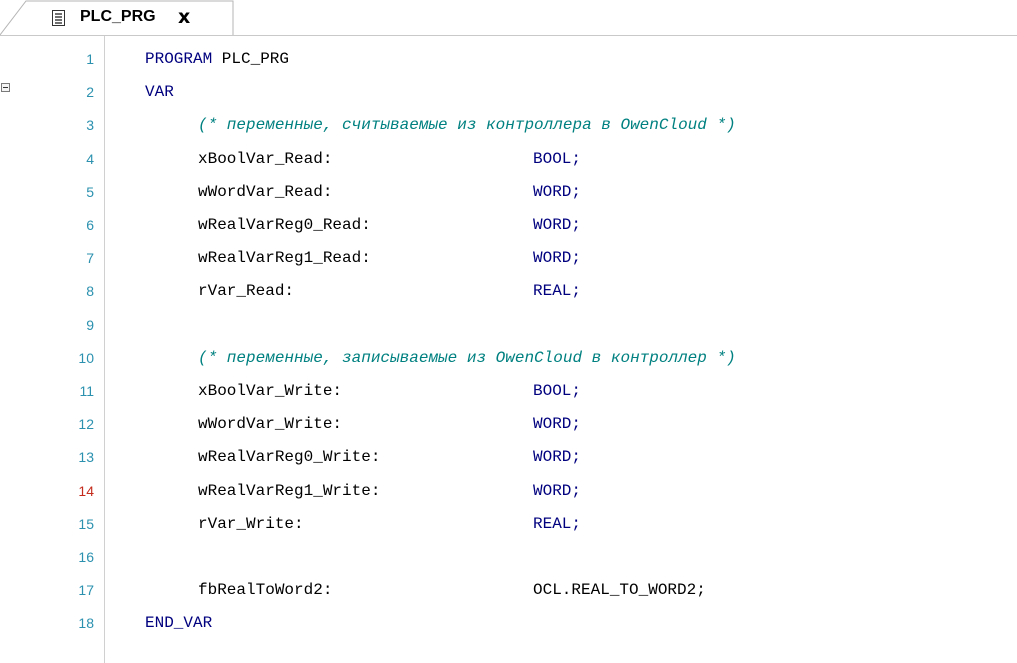 This screenshot has height=663, width=1017. Describe the element at coordinates (250, 59) in the screenshot. I see `program-name: PLC_PRG` at that location.